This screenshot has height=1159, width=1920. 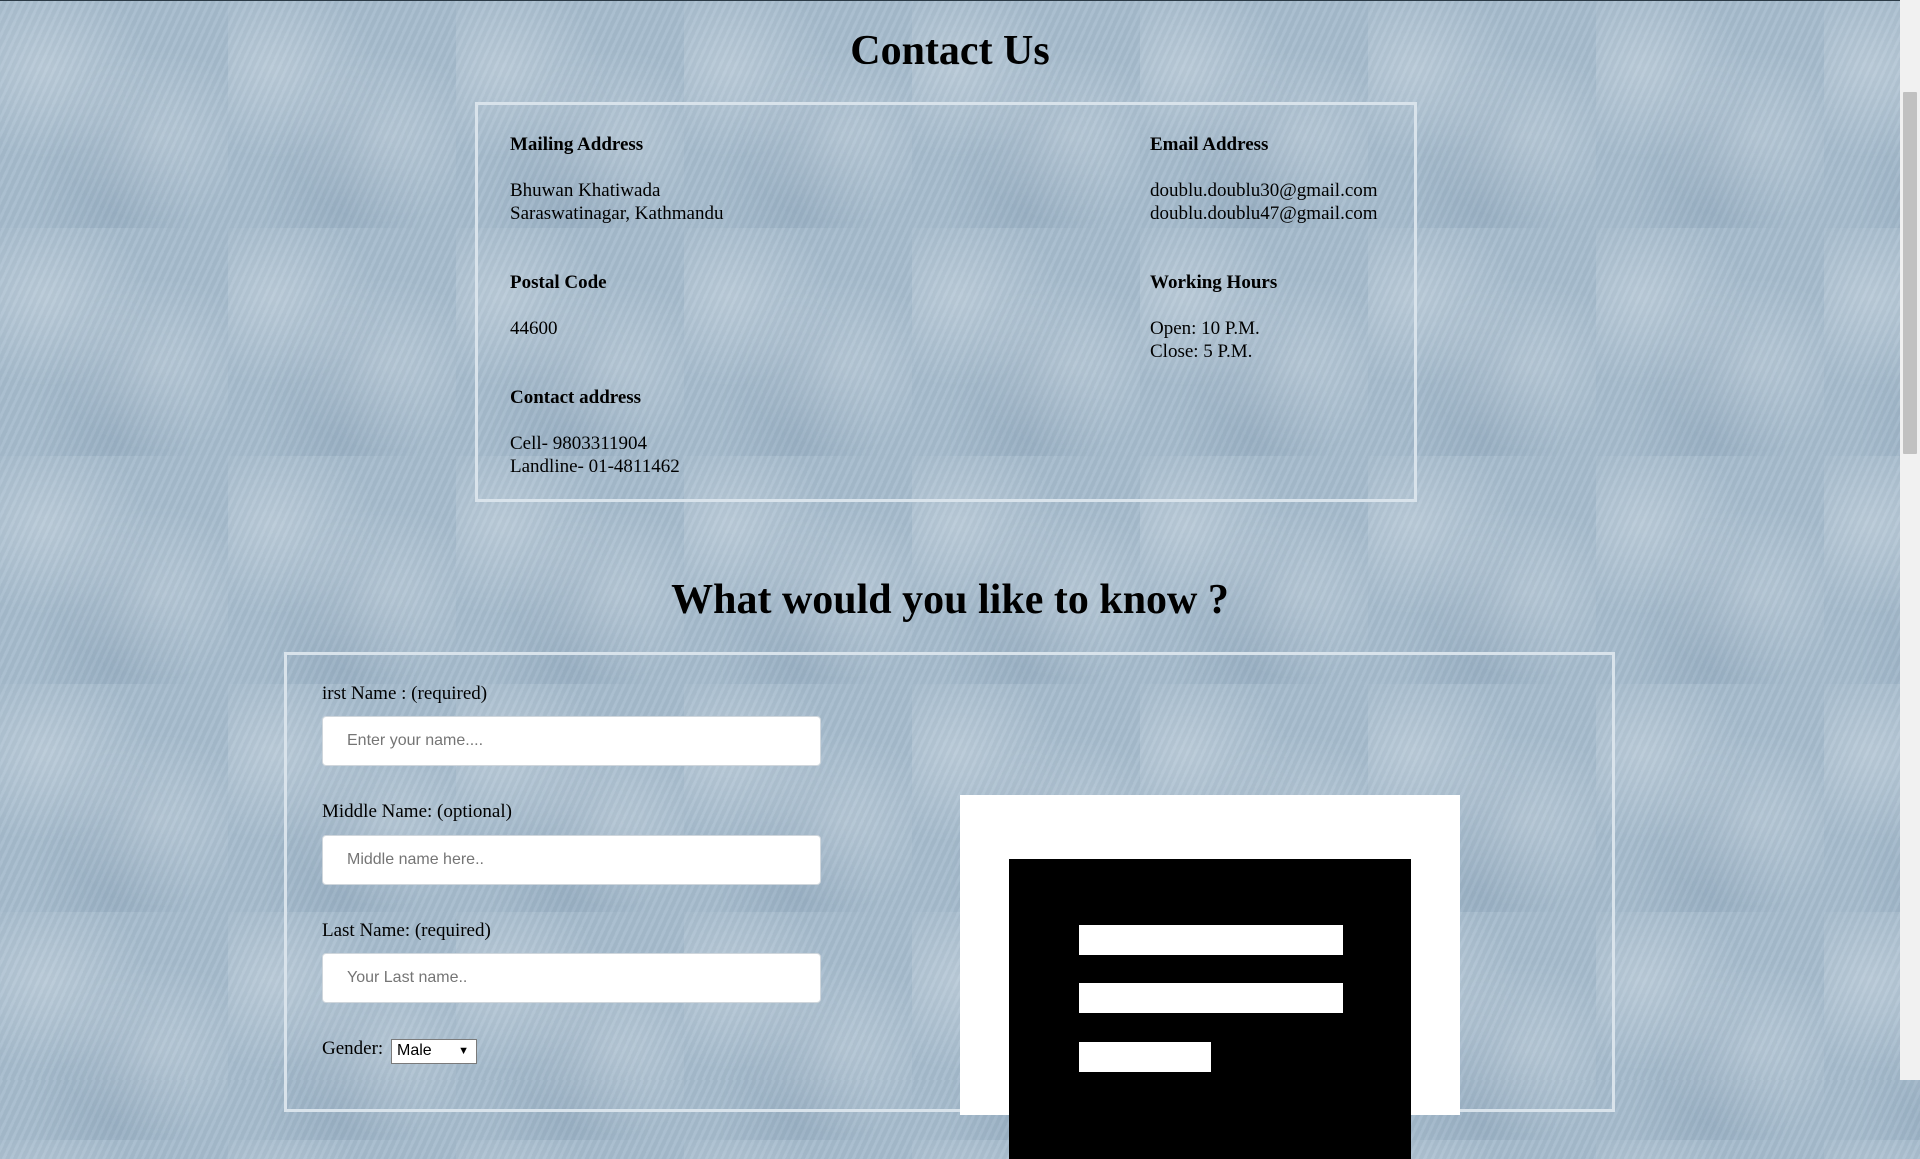 I want to click on first-name-label: irst Name : (required), so click(x=405, y=693).